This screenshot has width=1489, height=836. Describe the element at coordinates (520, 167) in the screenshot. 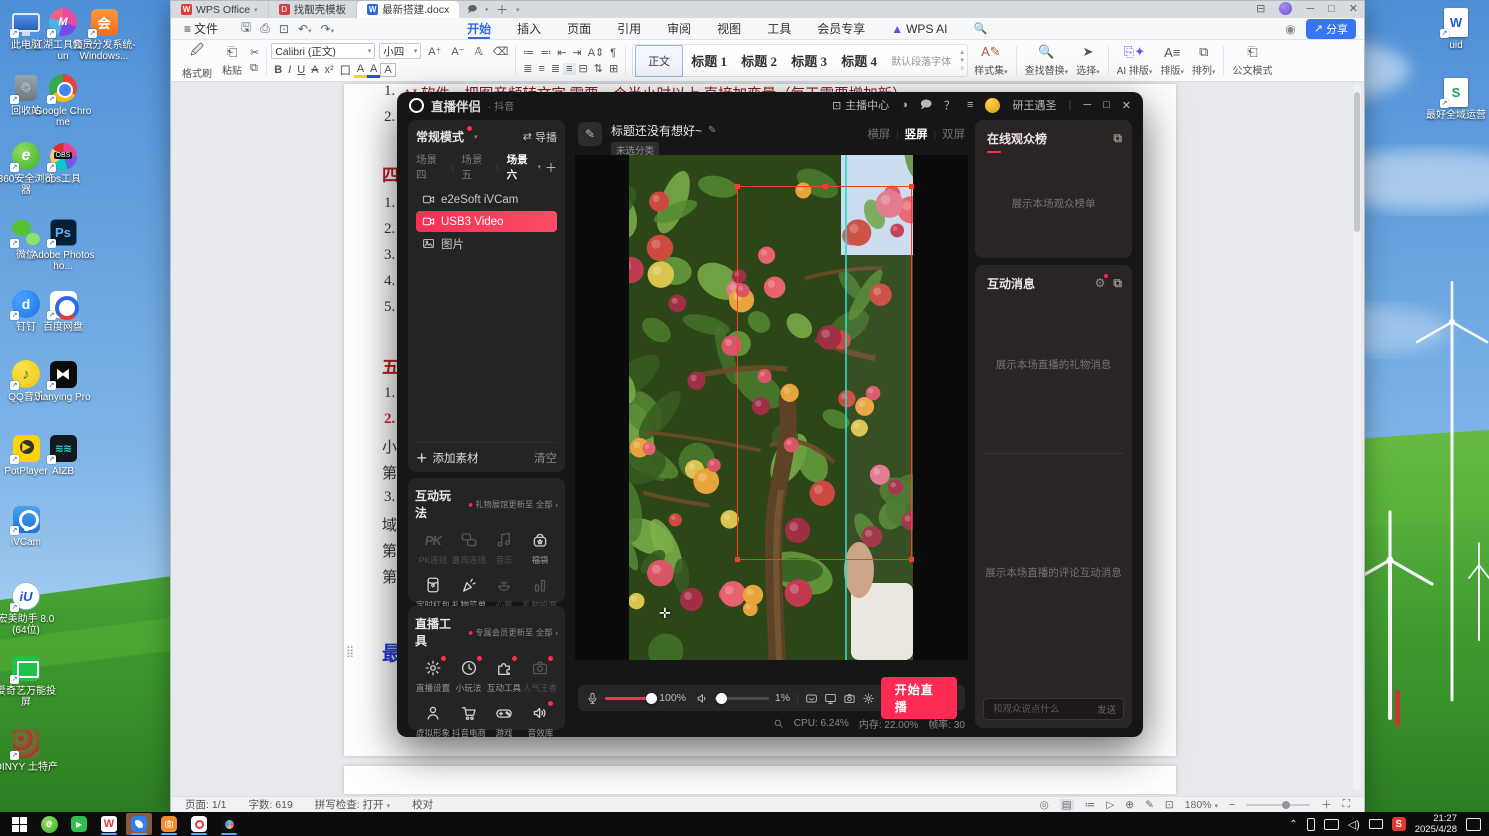

I see `scene-tab-场景六: 场景六` at that location.